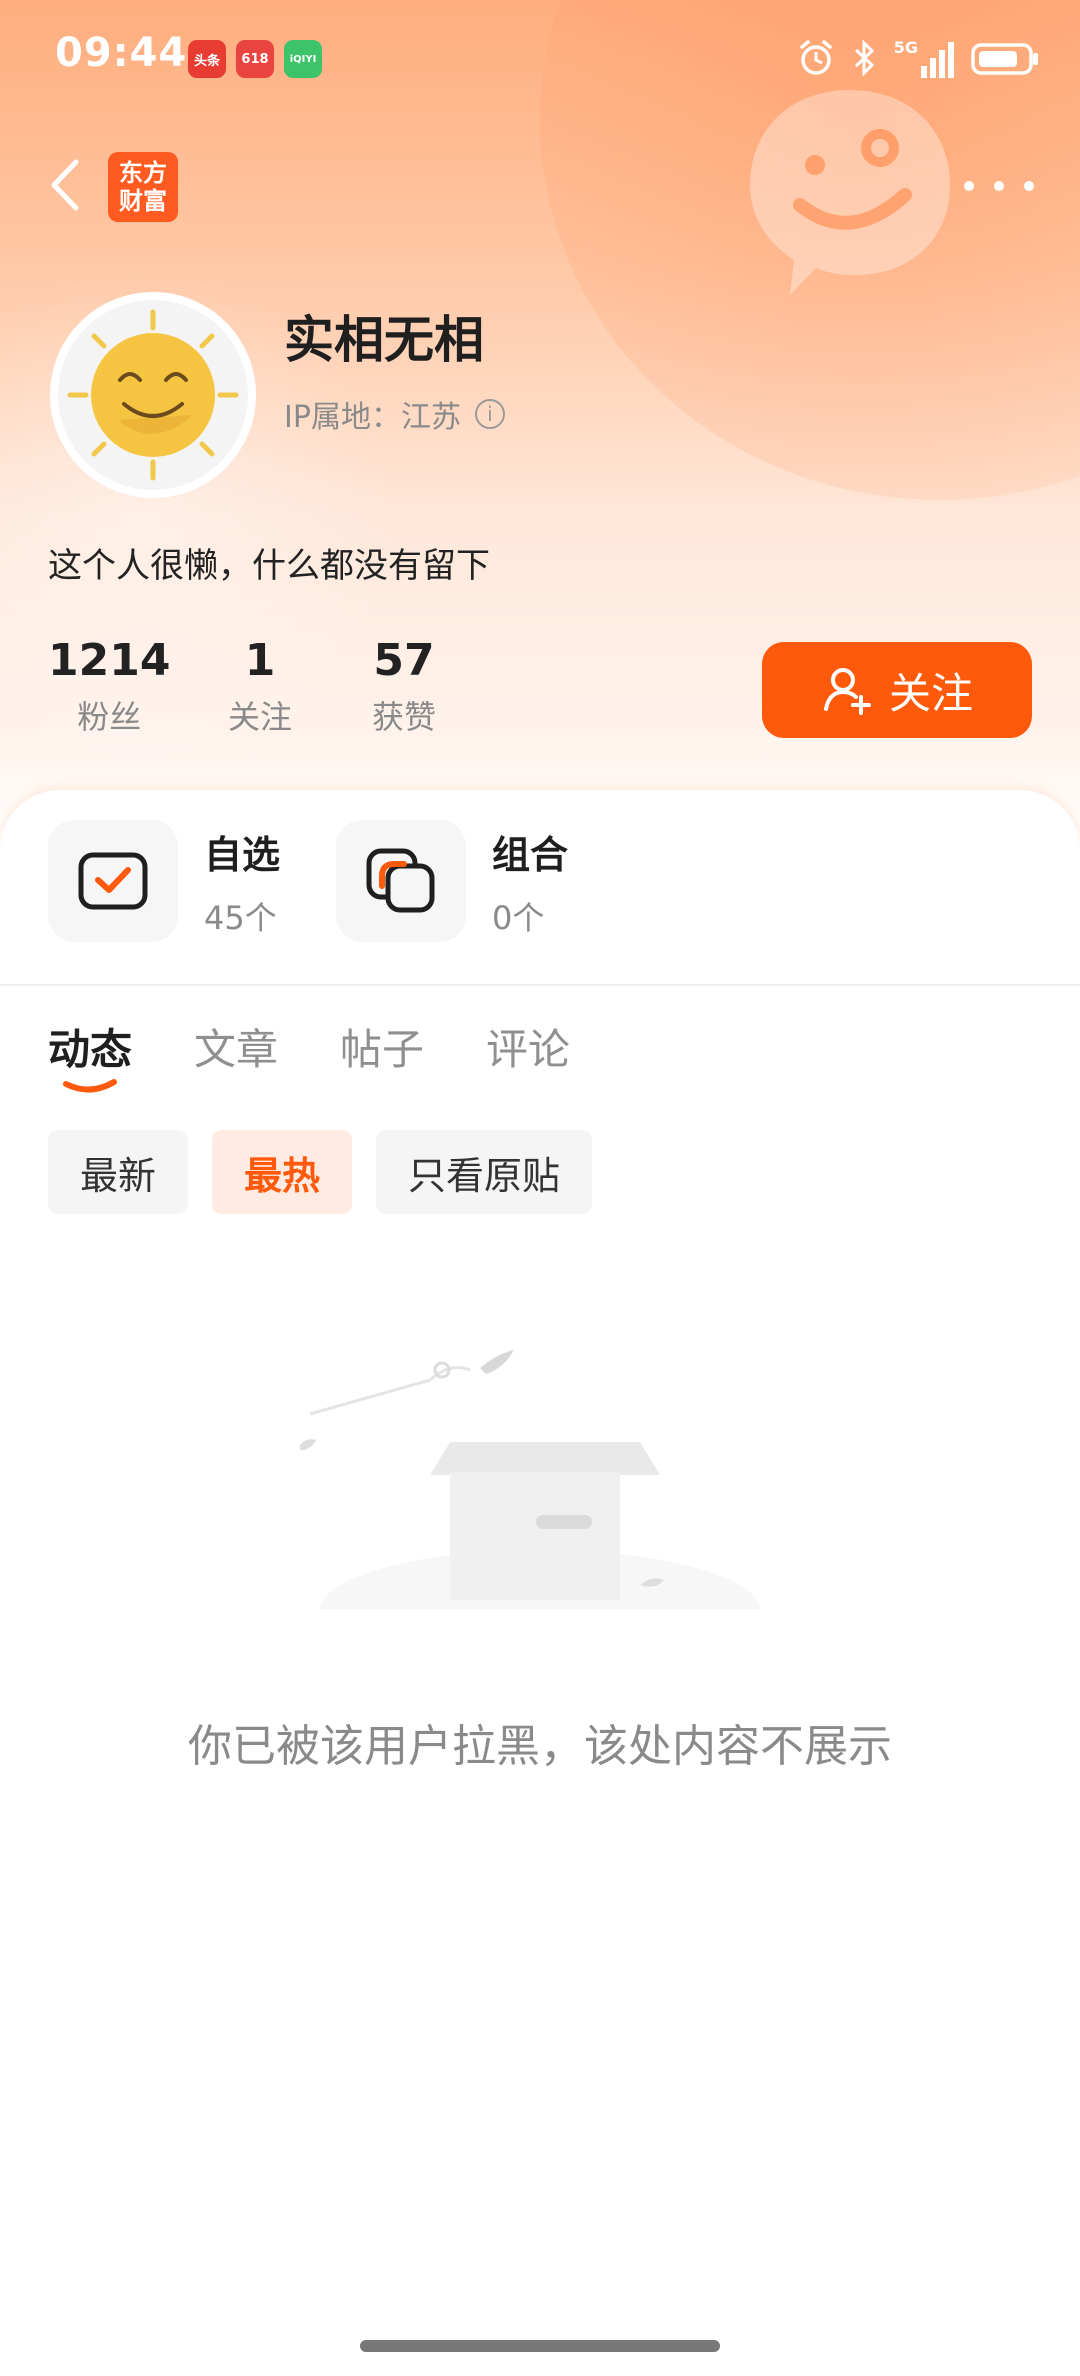 This screenshot has width=1080, height=2376. I want to click on add-user-icon, so click(847, 691).